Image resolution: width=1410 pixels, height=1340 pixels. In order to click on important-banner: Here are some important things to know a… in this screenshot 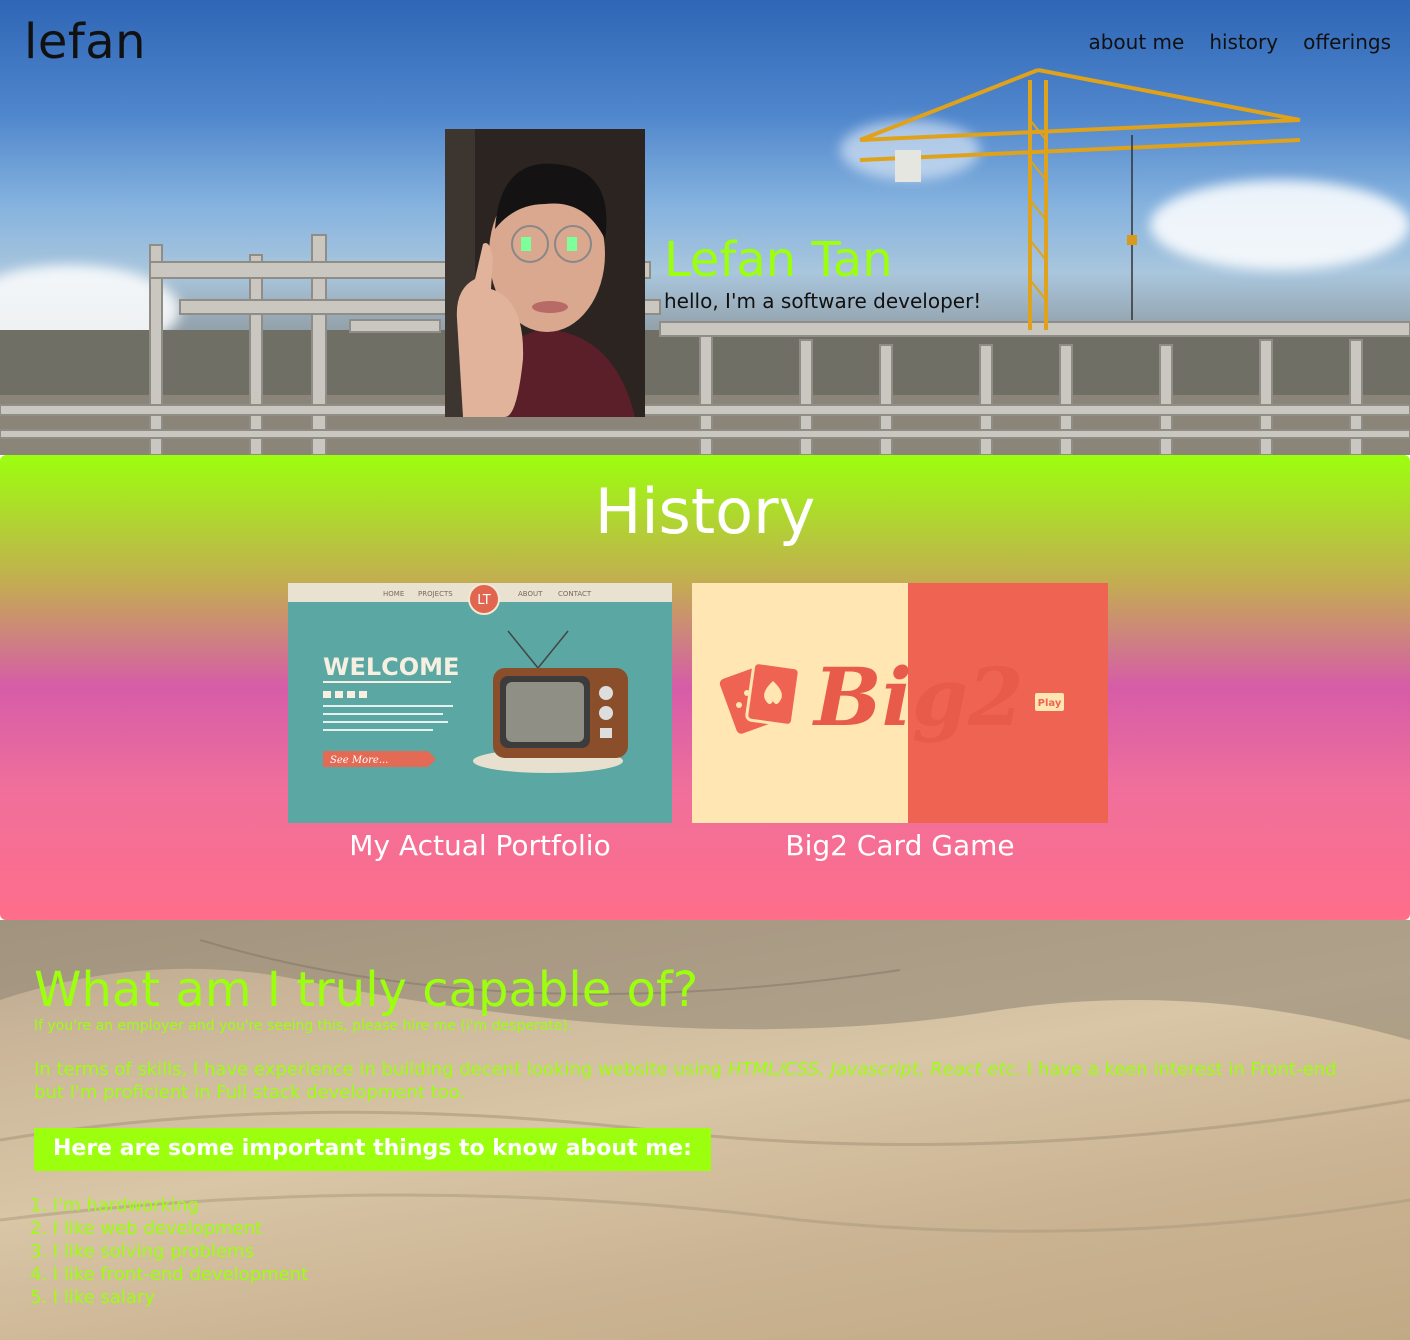, I will do `click(372, 1149)`.